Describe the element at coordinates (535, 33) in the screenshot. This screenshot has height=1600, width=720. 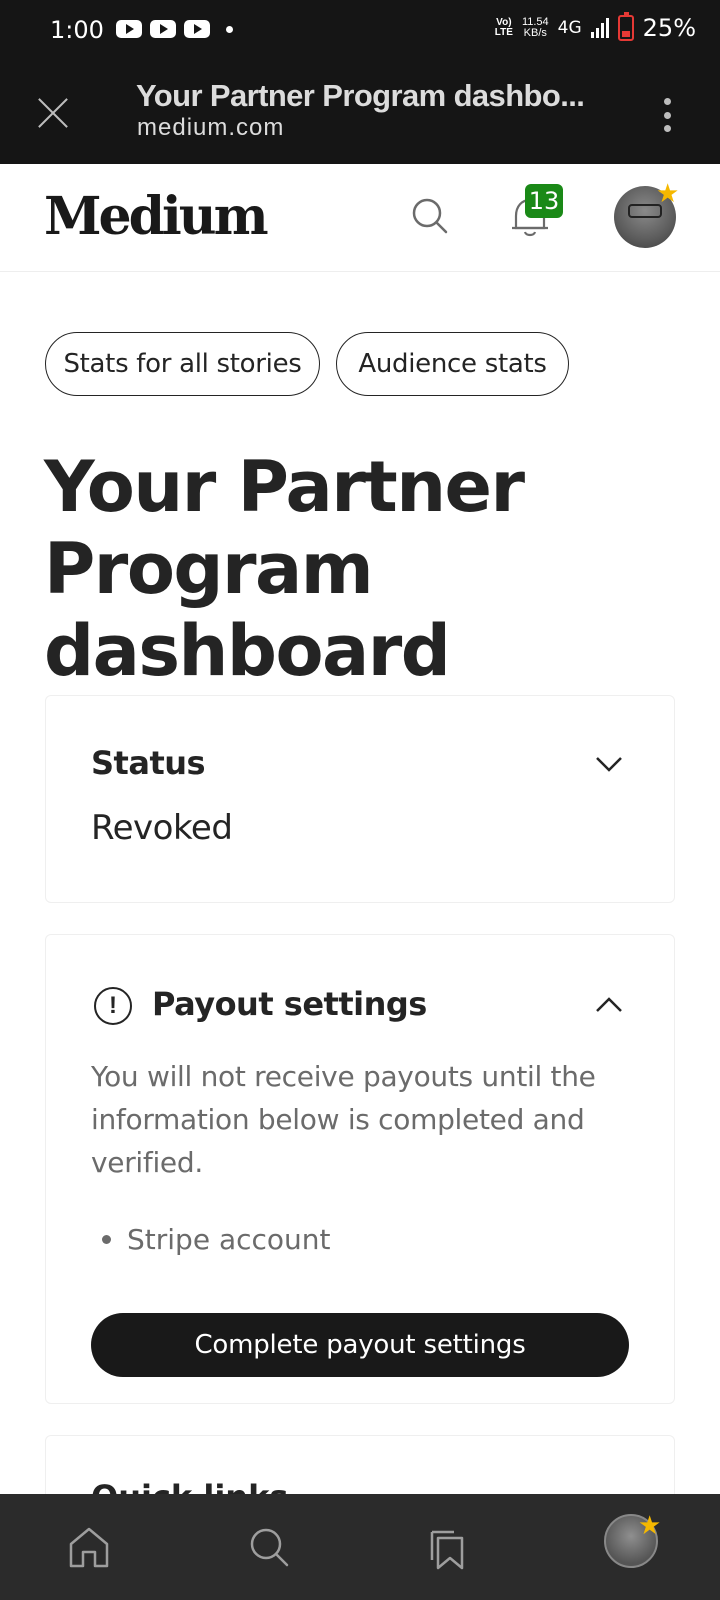
I see `speed-unit: KB/s` at that location.